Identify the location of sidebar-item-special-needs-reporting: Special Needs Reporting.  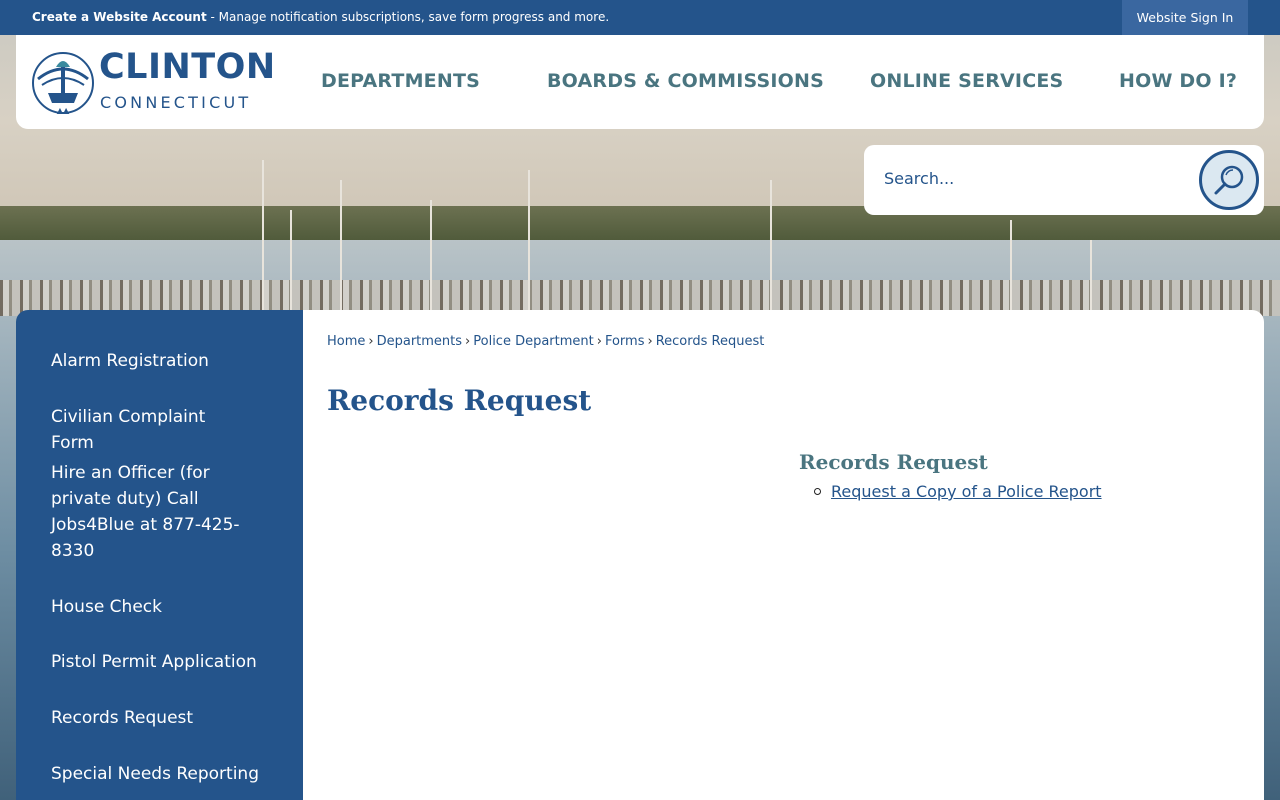
(166, 774).